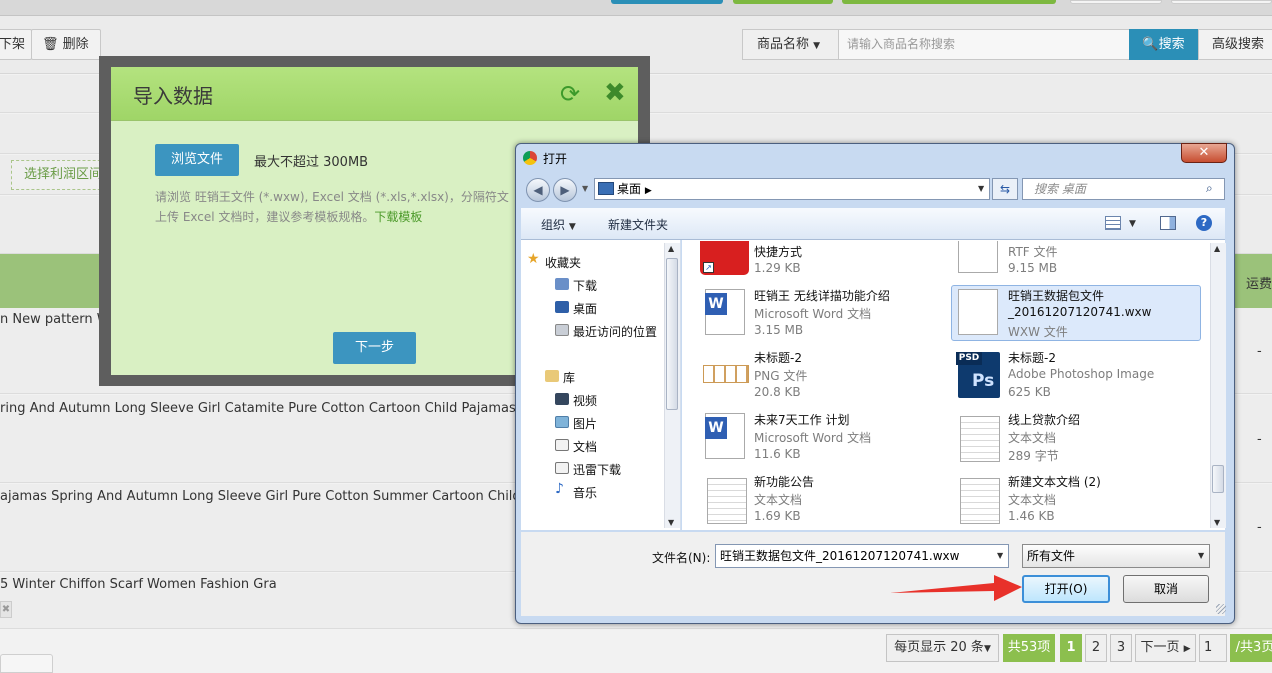  Describe the element at coordinates (783, 44) in the screenshot. I see `search-field-label: 商品名称` at that location.